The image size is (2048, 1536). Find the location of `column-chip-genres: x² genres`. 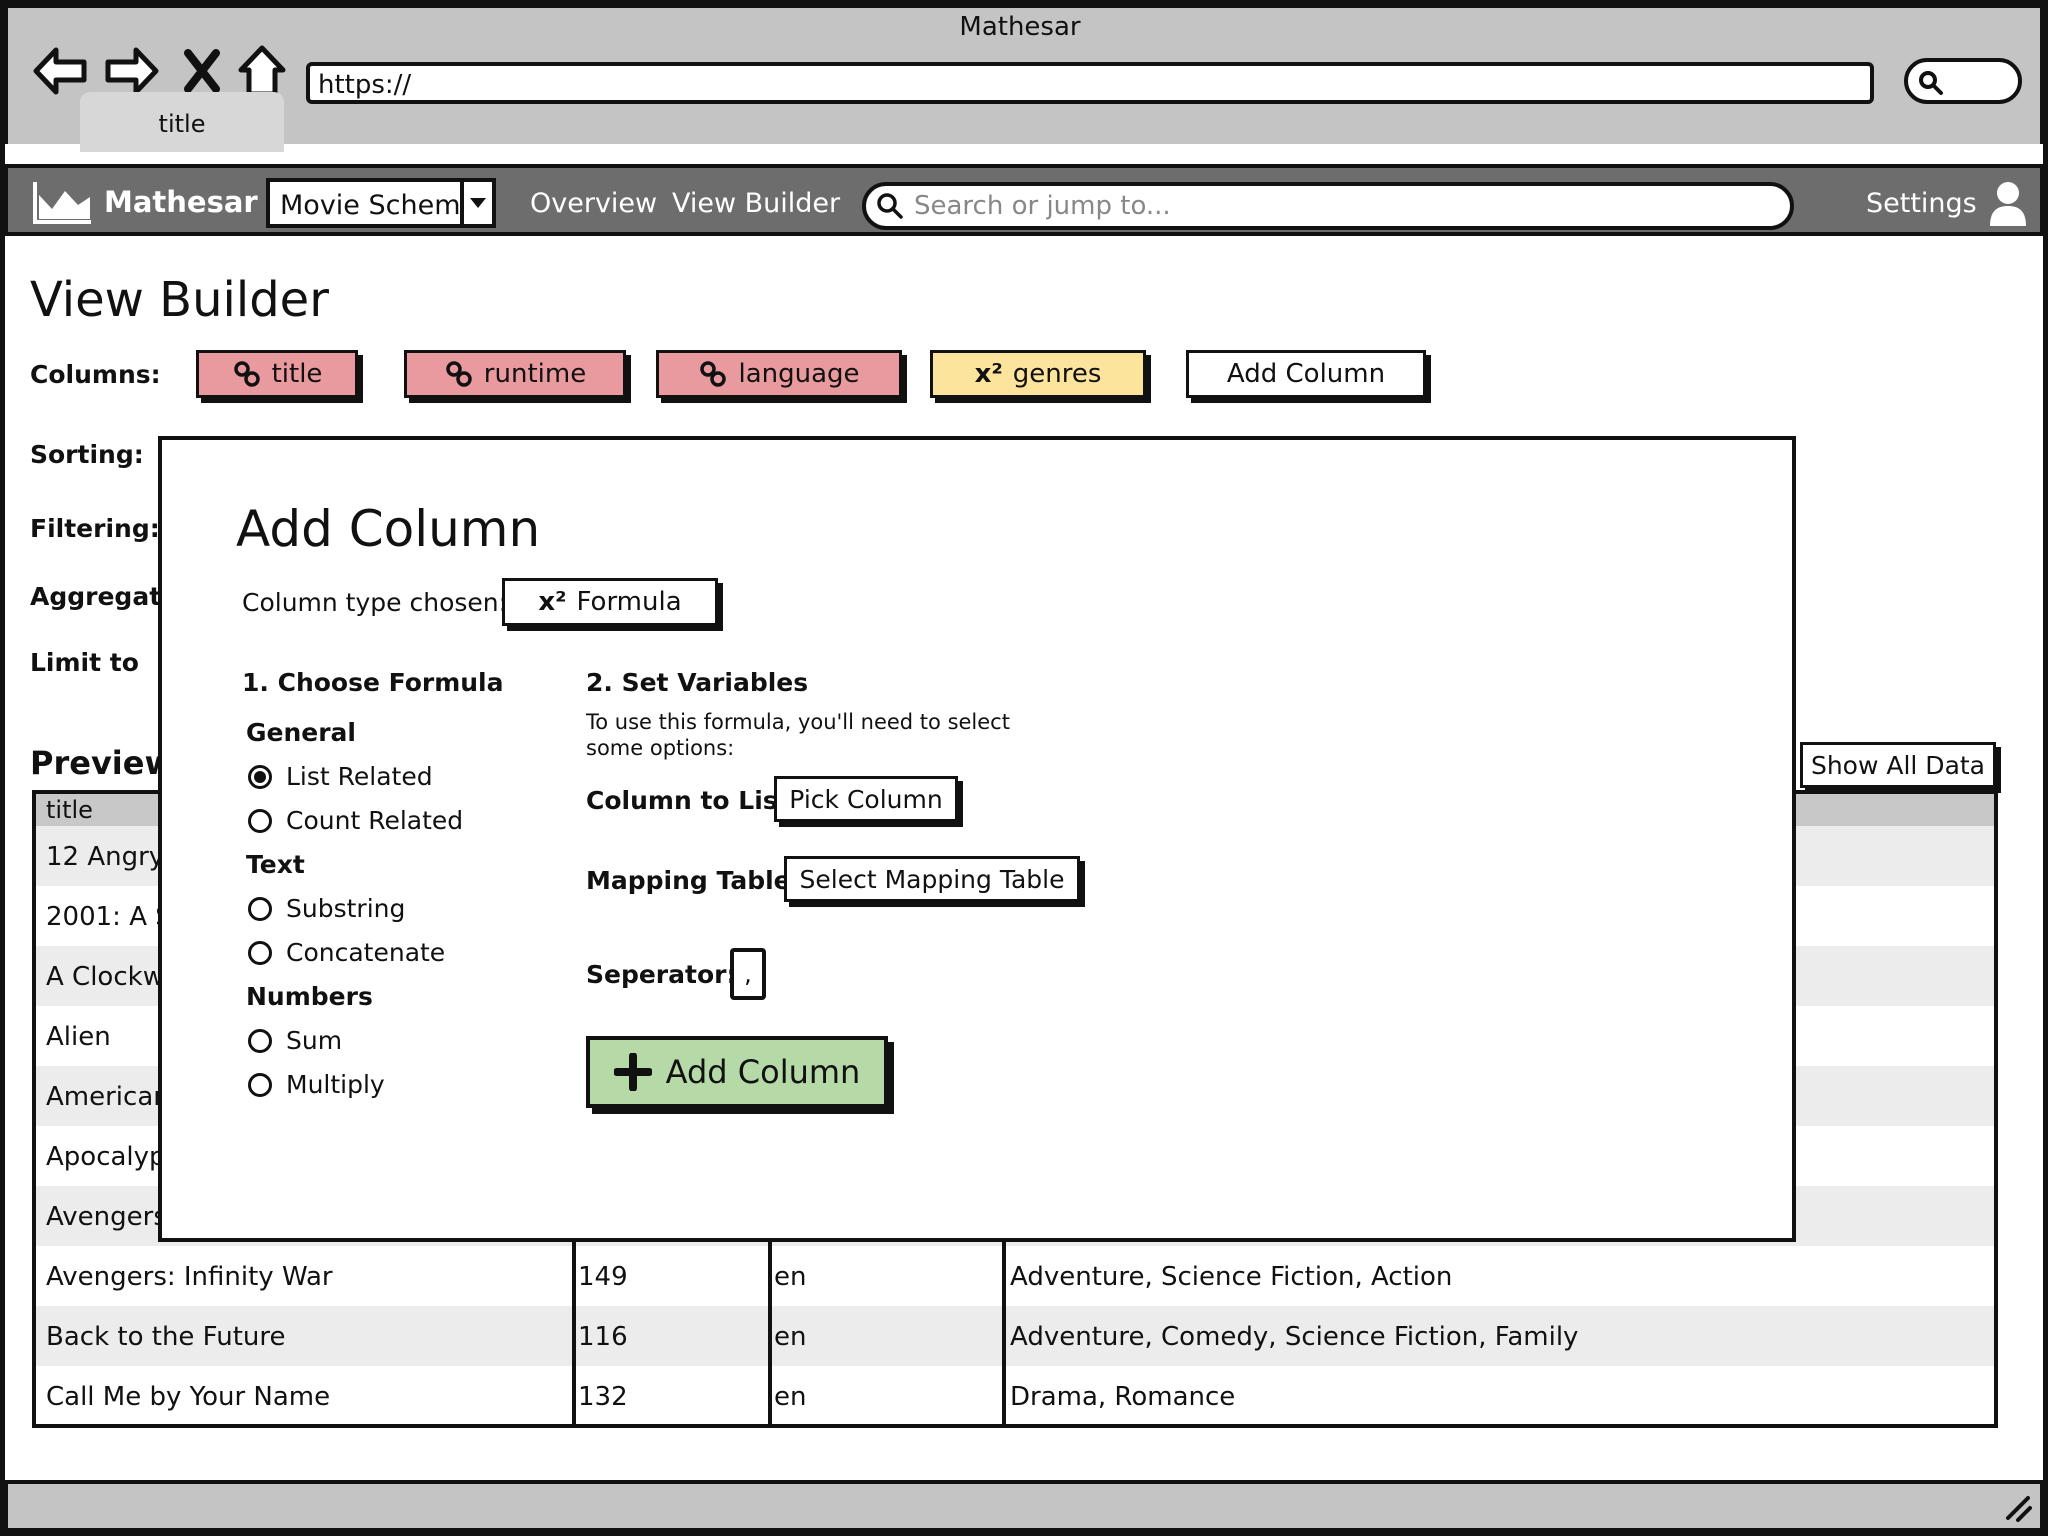

column-chip-genres: x² genres is located at coordinates (1038, 374).